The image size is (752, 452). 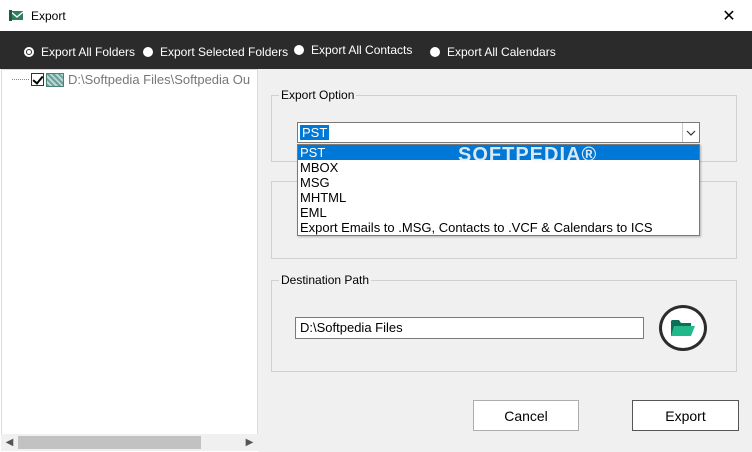 What do you see at coordinates (376, 15) in the screenshot?
I see `title-bar: Export ✕` at bounding box center [376, 15].